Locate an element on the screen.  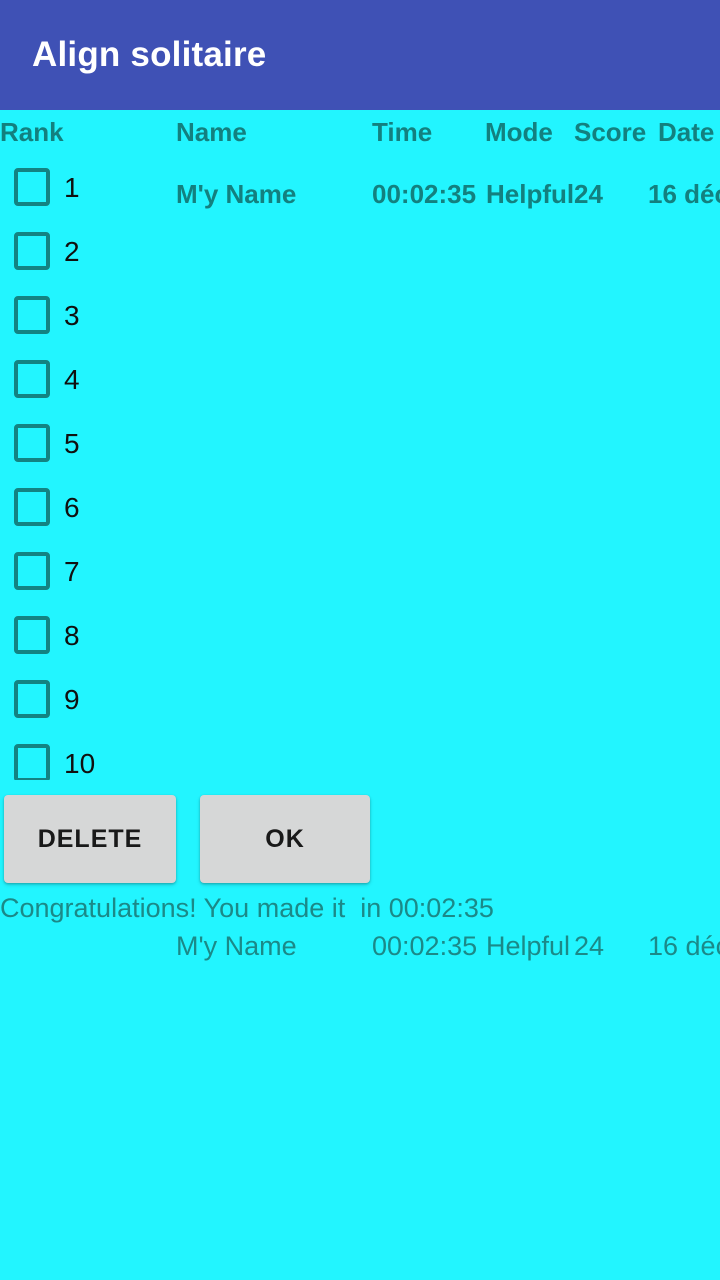
footer-entry-row: M'y Name 00:02:35 Helpful 24 16 déc is located at coordinates (360, 946).